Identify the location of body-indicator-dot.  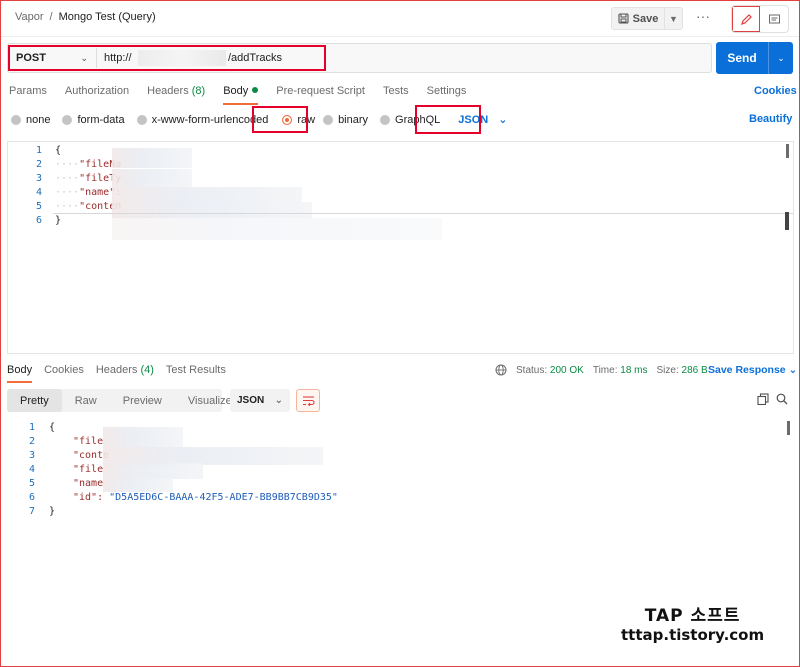
(255, 90).